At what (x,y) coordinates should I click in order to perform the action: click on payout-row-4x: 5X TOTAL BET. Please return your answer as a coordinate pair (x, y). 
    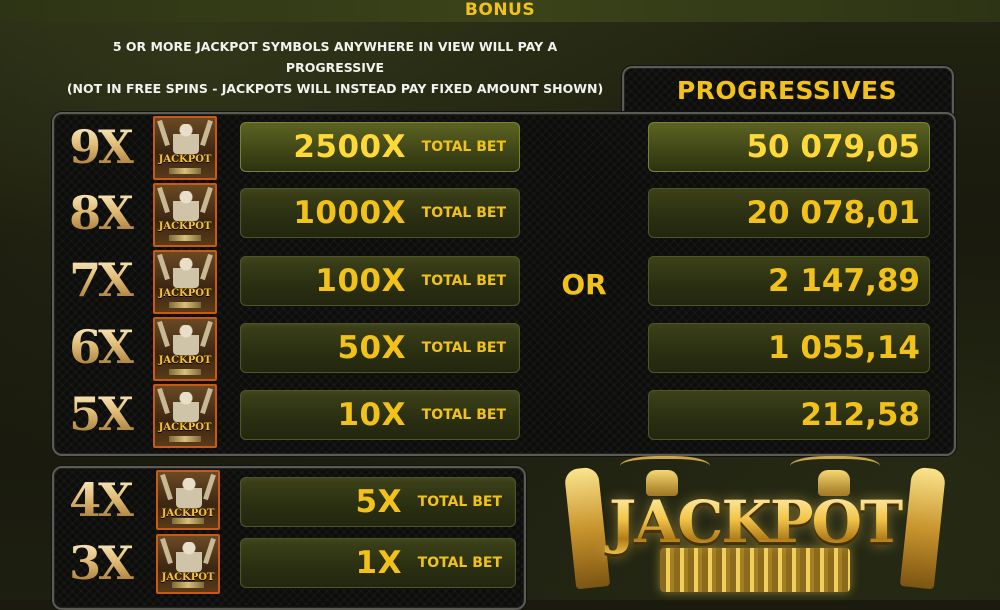
    Looking at the image, I should click on (378, 502).